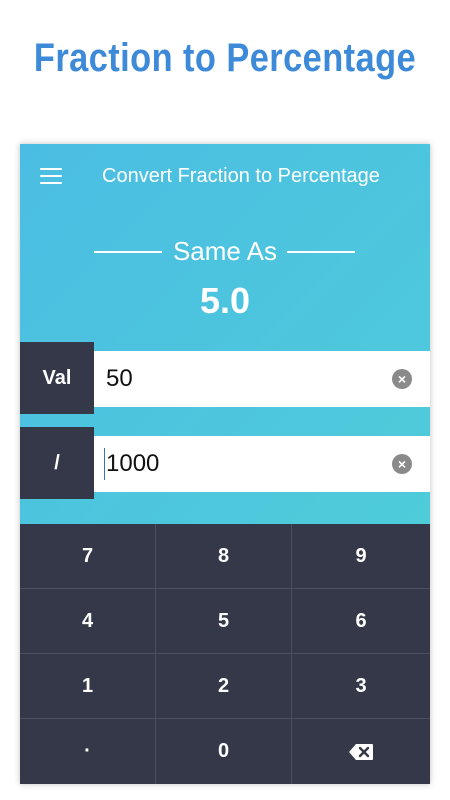  Describe the element at coordinates (51, 176) in the screenshot. I see `hamburger-menu-icon` at that location.